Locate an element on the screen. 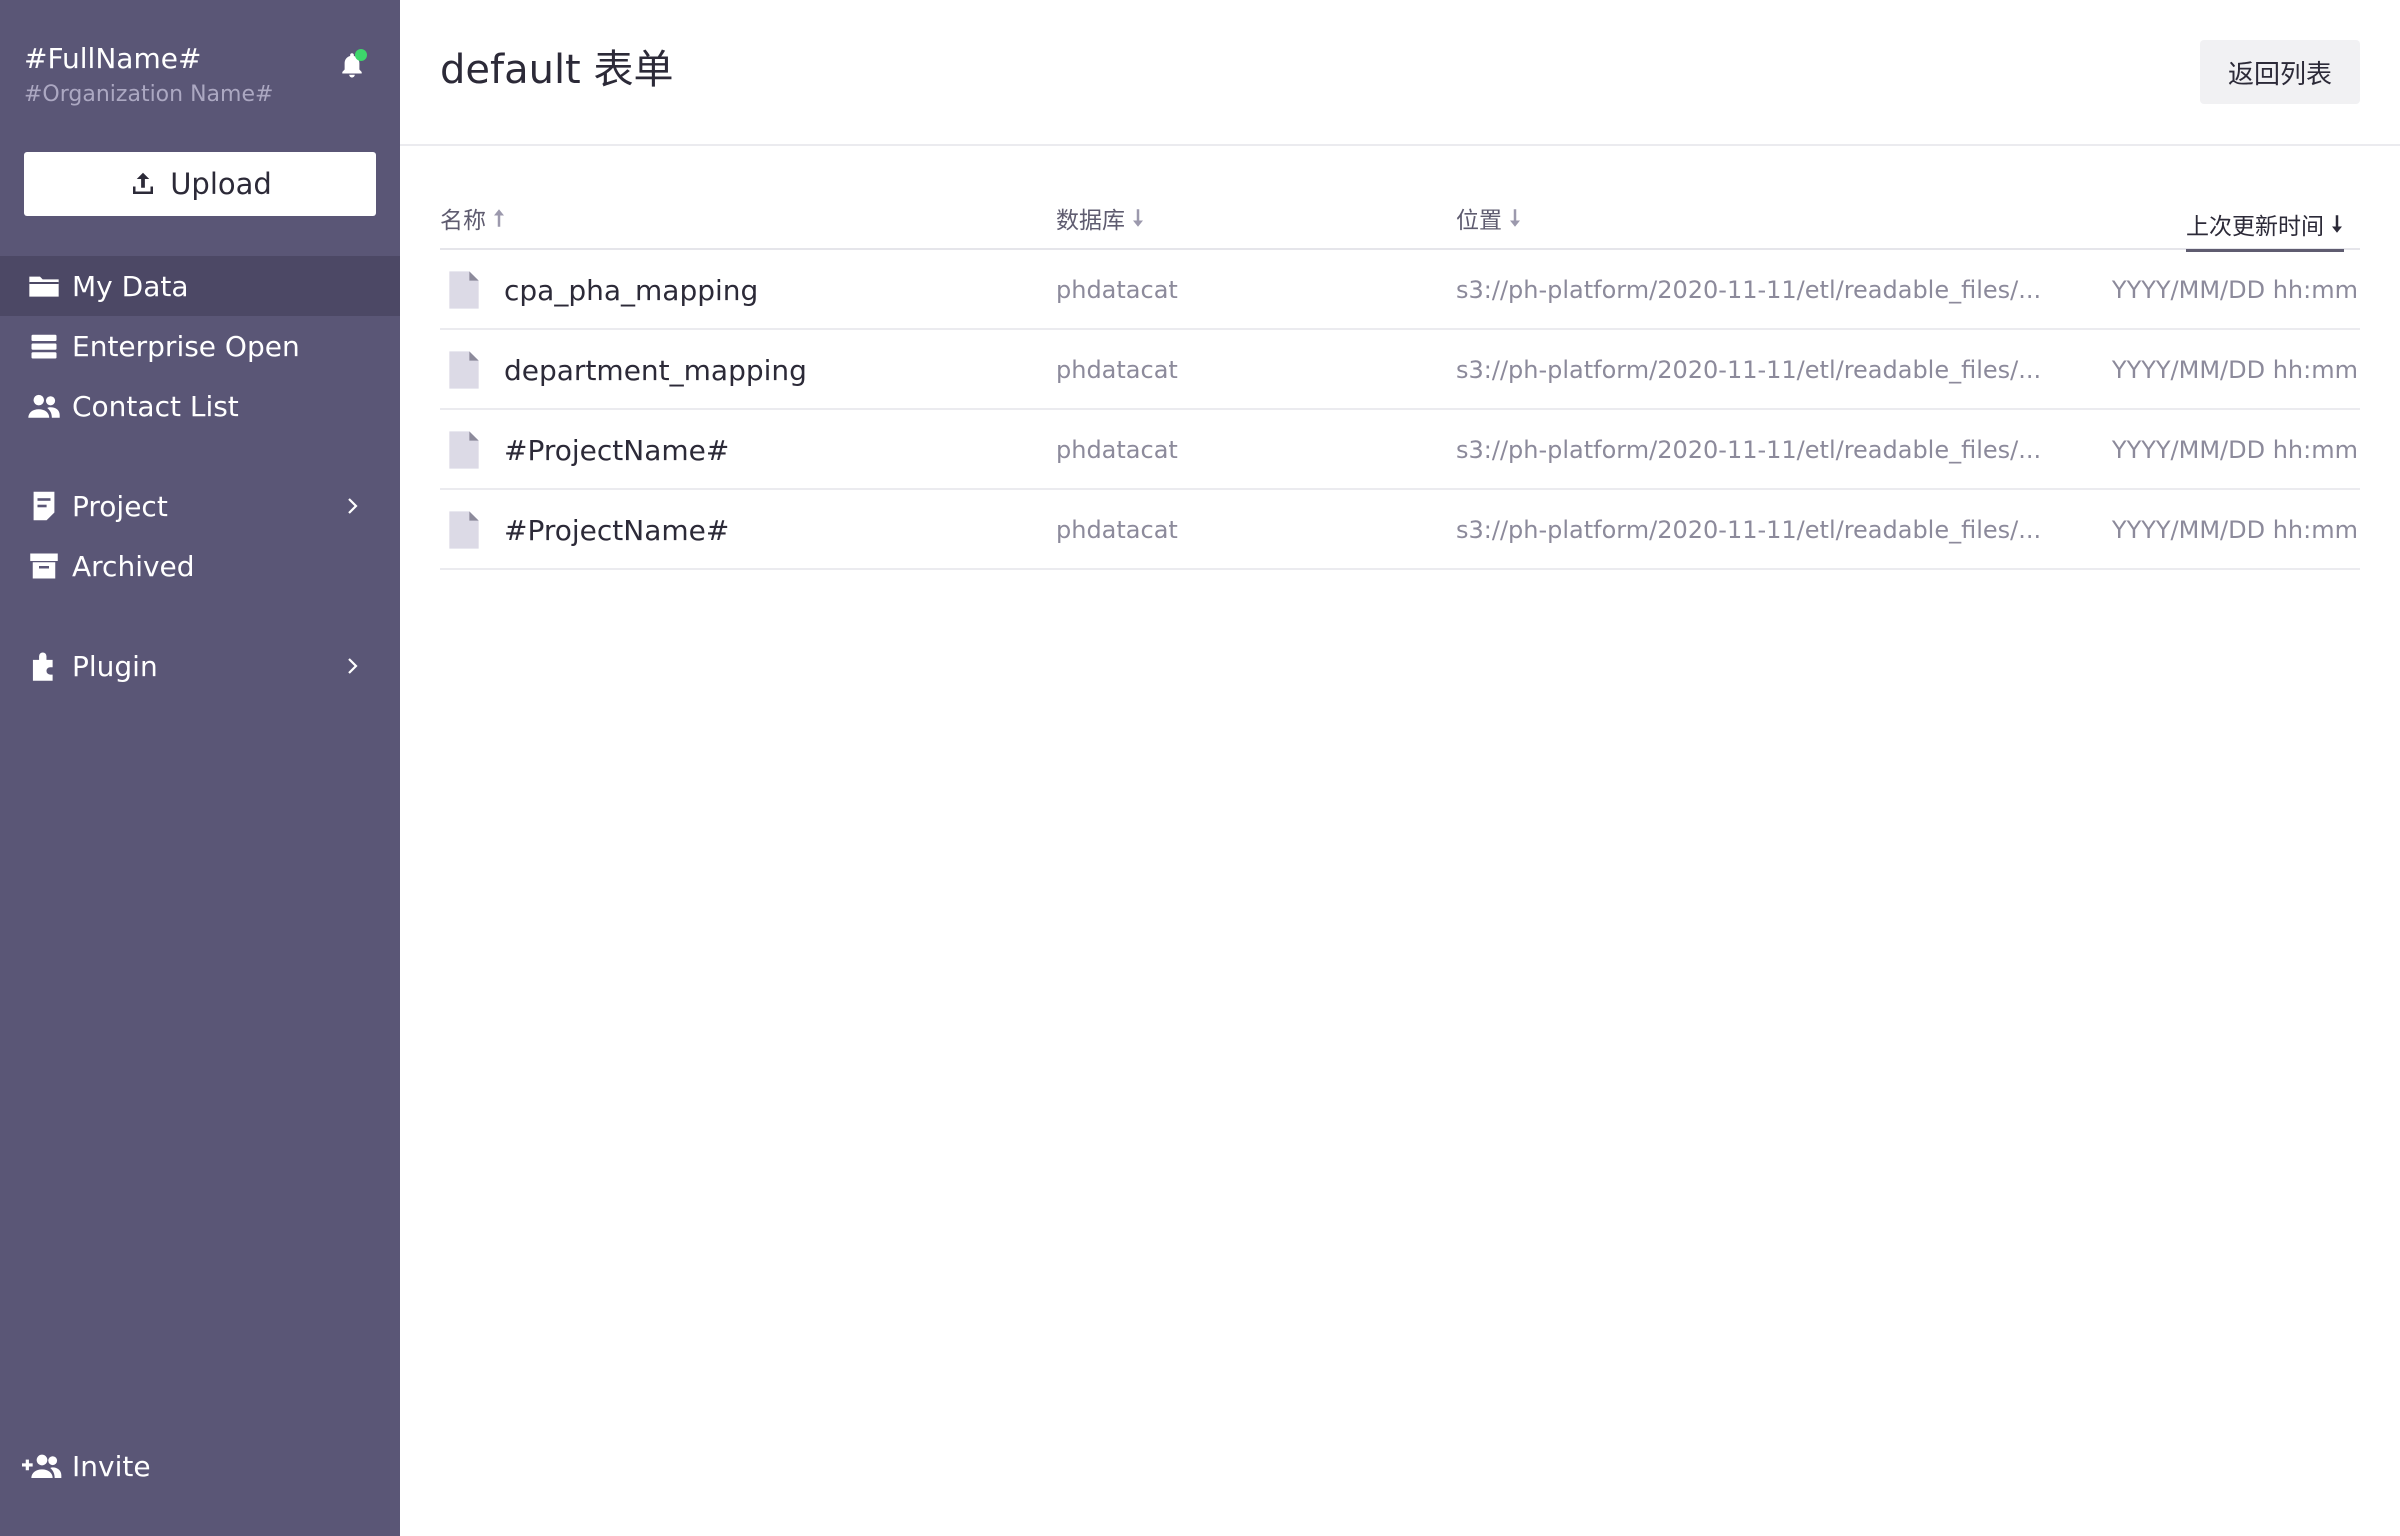 The image size is (2400, 1536). sidebar-item-label: Project is located at coordinates (120, 506).